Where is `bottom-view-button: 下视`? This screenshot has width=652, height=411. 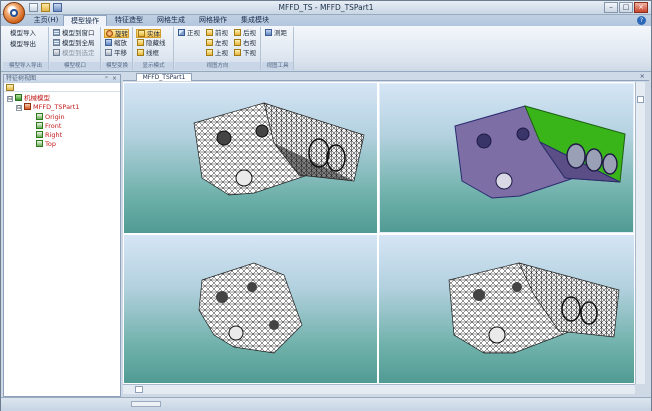 bottom-view-button: 下视 is located at coordinates (244, 53).